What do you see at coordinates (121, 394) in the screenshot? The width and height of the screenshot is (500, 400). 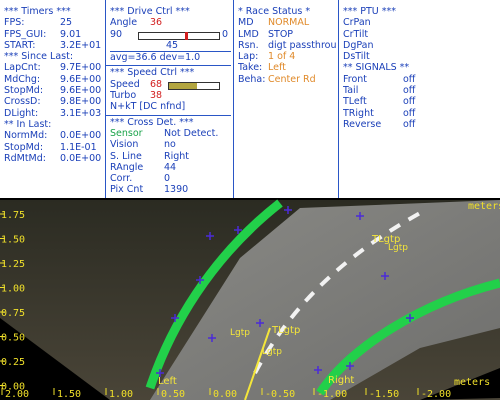 I see `x-tick-label: 1.00` at bounding box center [121, 394].